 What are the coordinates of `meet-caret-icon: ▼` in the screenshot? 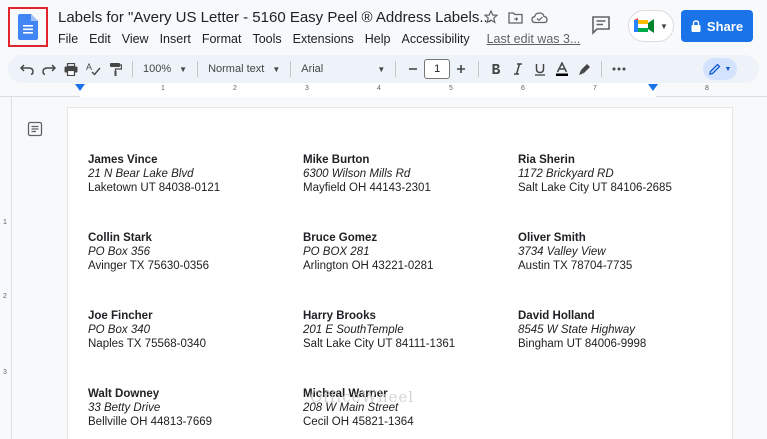 It's located at (664, 26).